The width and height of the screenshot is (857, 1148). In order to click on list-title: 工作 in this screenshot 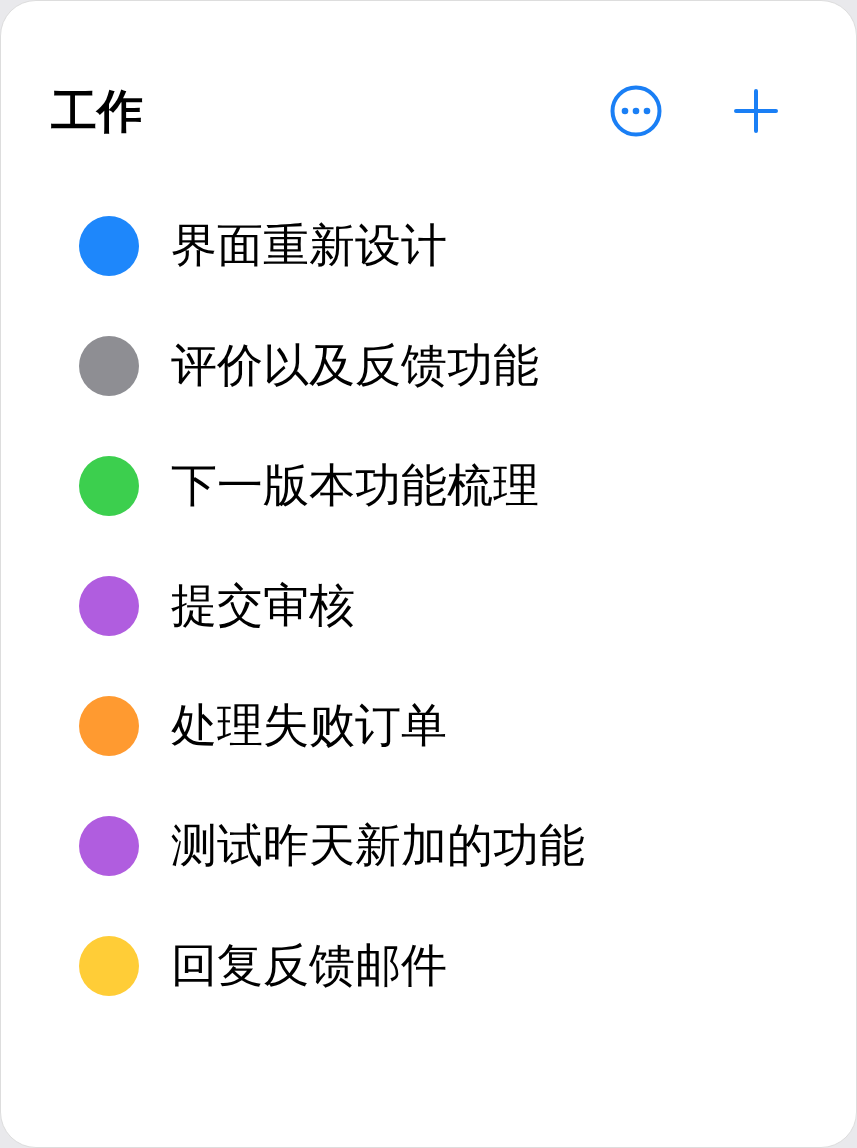, I will do `click(97, 111)`.